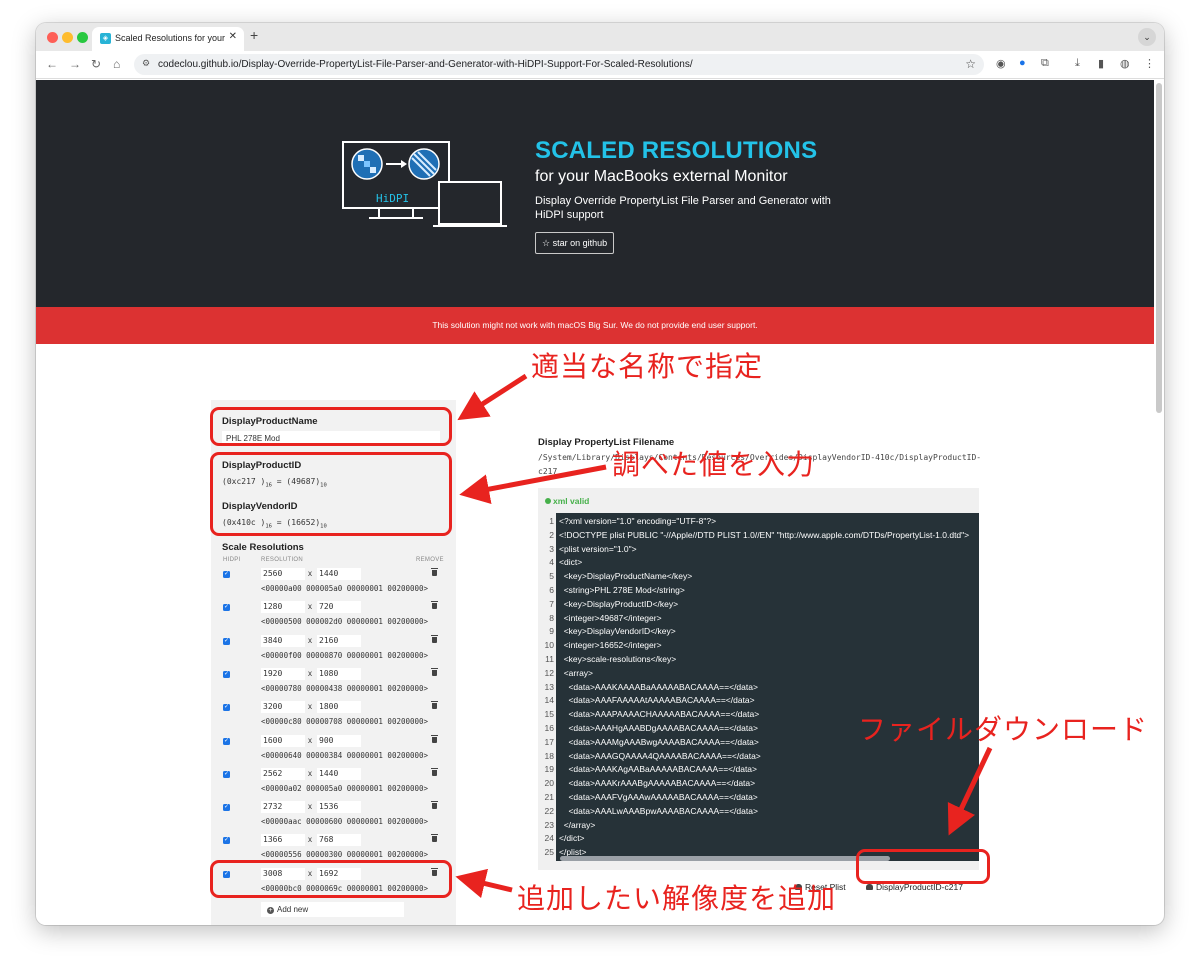 The height and width of the screenshot is (973, 1200). I want to click on arrow-to-added, so click(484, 883).